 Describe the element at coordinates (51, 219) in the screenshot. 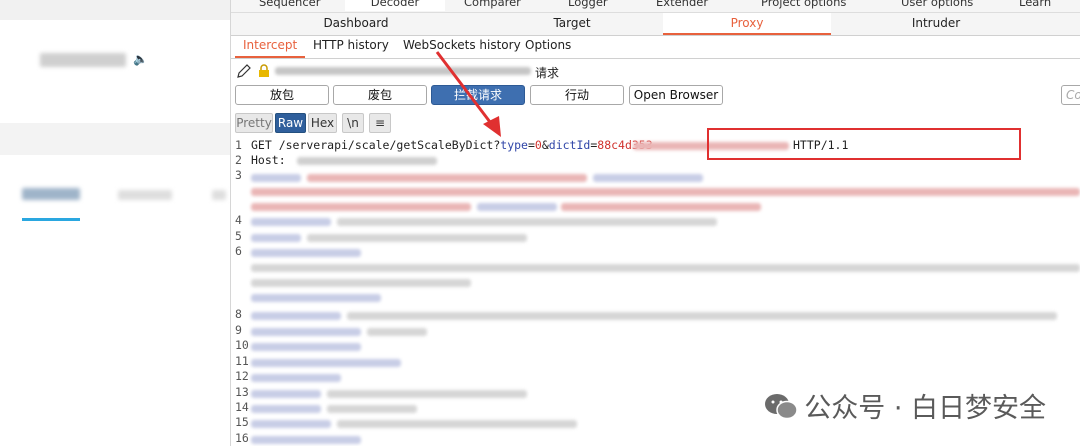

I see `active-tab-underline` at that location.